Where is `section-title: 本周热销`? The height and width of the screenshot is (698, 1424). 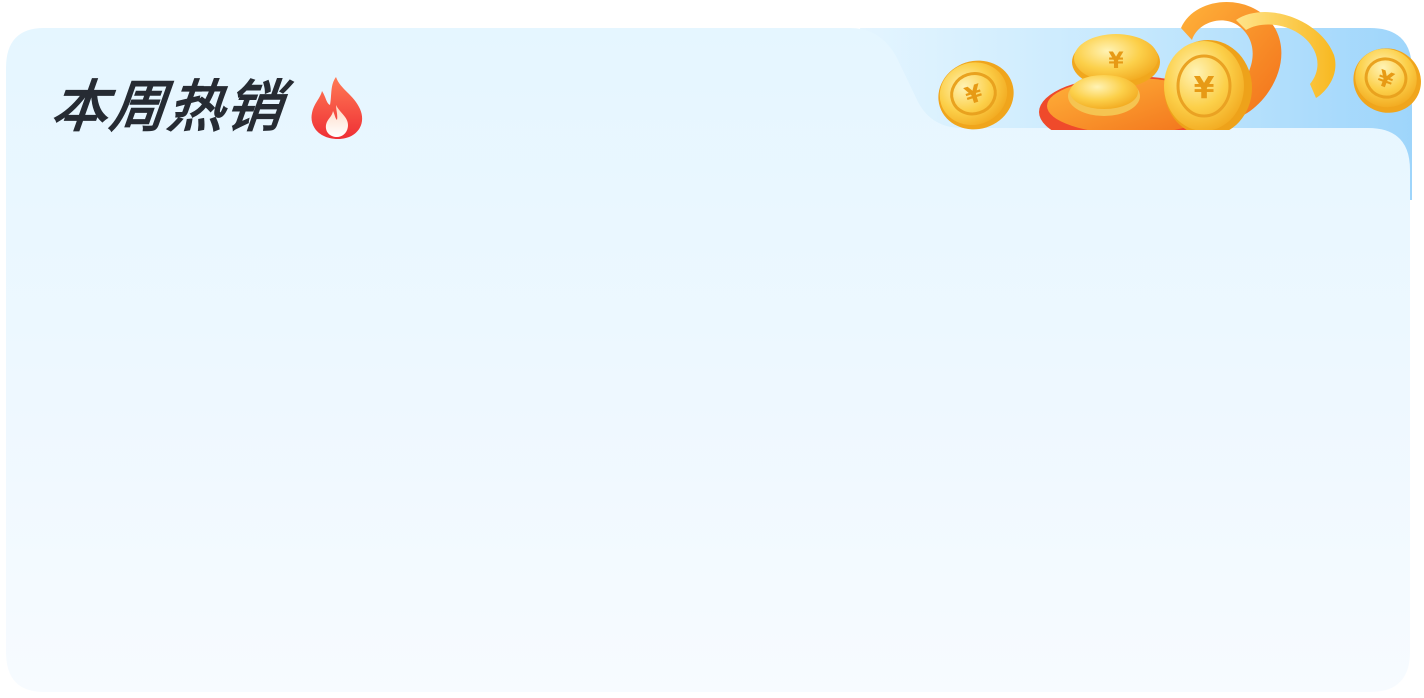 section-title: 本周热销 is located at coordinates (168, 107).